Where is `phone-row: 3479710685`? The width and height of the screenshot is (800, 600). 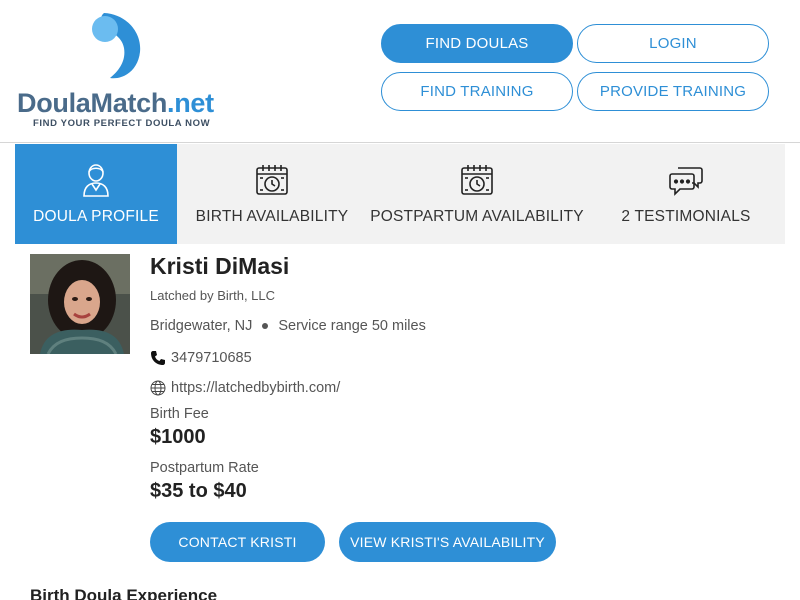 phone-row: 3479710685 is located at coordinates (201, 358).